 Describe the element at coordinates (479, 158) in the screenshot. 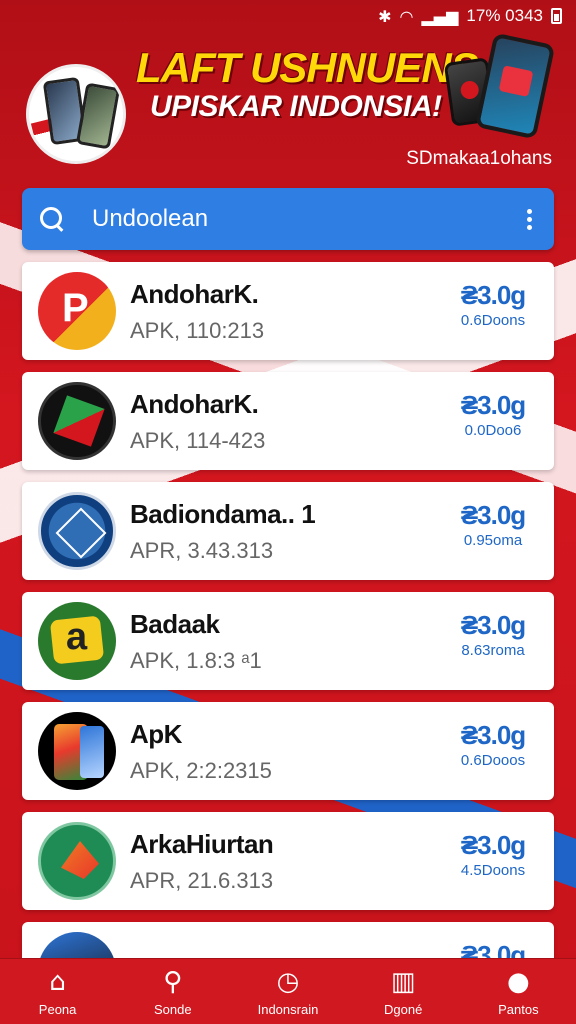

I see `banner-tagline: SDmakaa1ohans` at that location.